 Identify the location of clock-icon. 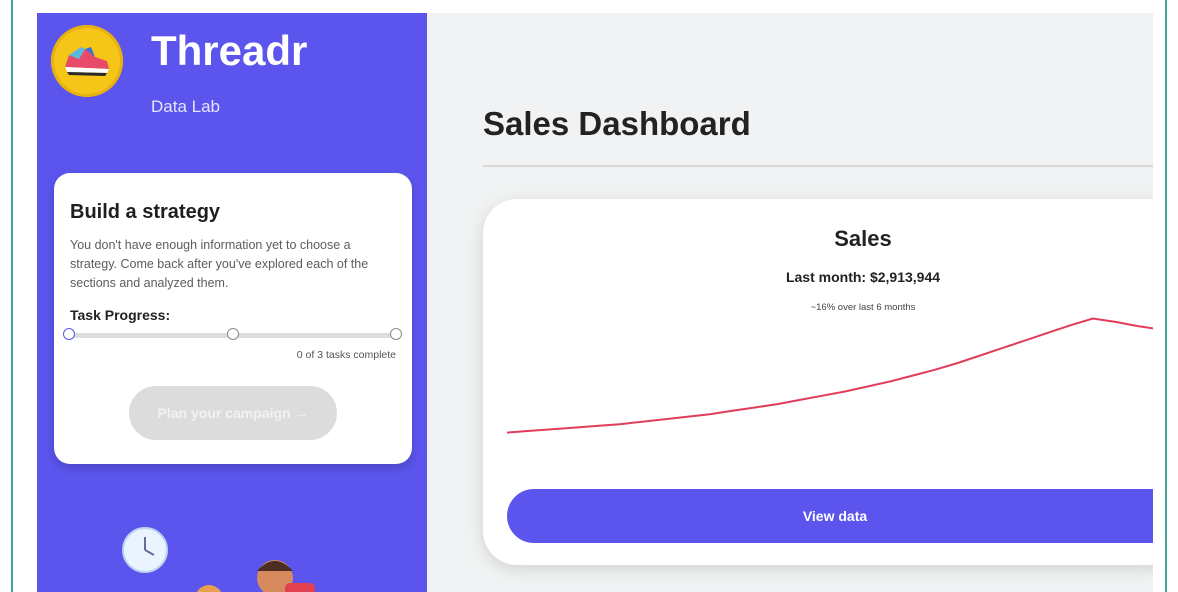
(145, 550).